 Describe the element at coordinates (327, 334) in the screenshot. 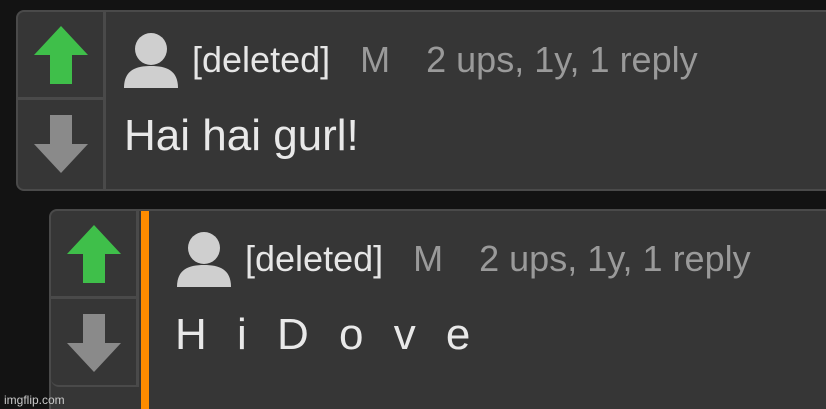

I see `comment-text: H i D o v e` at that location.